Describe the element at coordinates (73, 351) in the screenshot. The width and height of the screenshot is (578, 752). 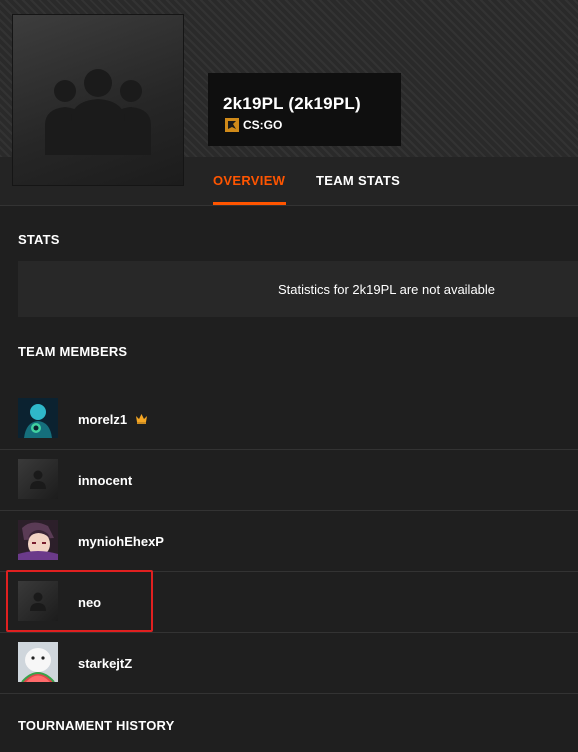
I see `team-members-title: TEAM MEMBERS` at that location.